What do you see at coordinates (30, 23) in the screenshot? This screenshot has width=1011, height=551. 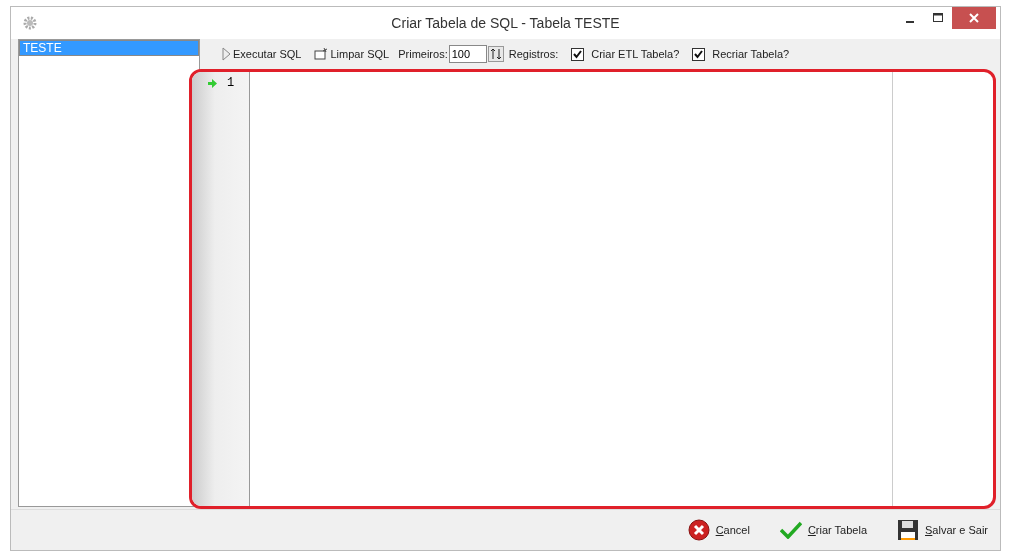 I see `gear-icon` at bounding box center [30, 23].